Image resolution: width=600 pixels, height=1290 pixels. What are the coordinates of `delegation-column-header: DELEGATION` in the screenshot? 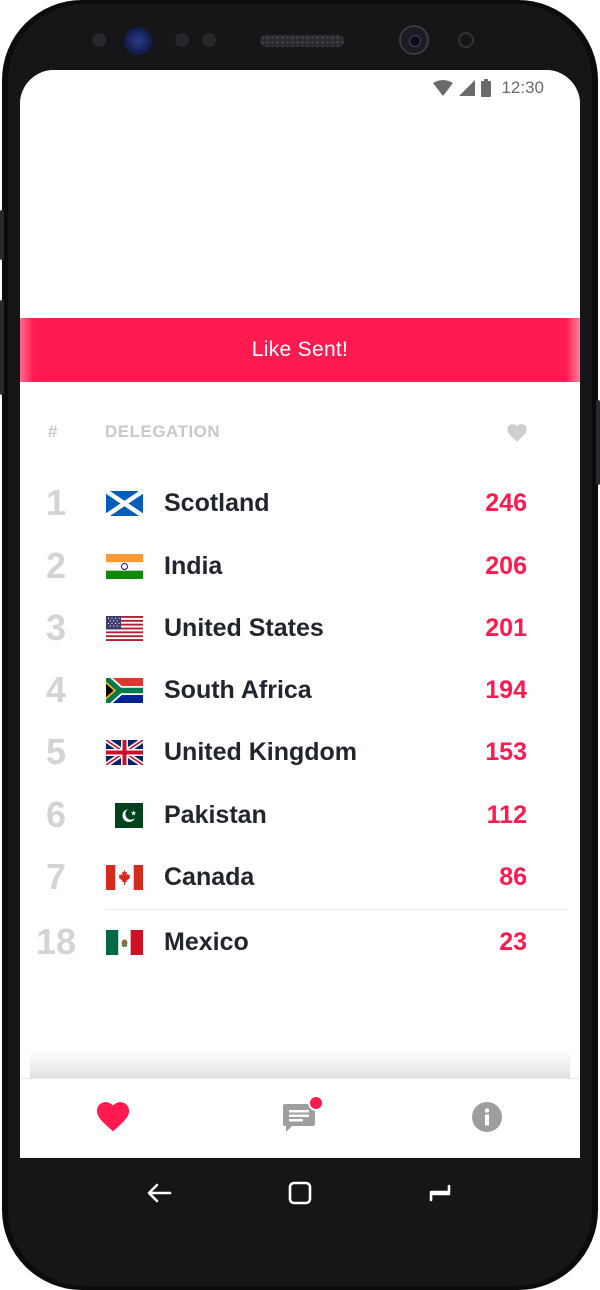 It's located at (163, 431).